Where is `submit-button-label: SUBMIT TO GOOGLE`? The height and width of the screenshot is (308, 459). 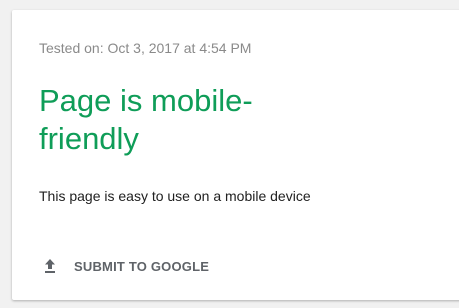 submit-button-label: SUBMIT TO GOOGLE is located at coordinates (142, 266).